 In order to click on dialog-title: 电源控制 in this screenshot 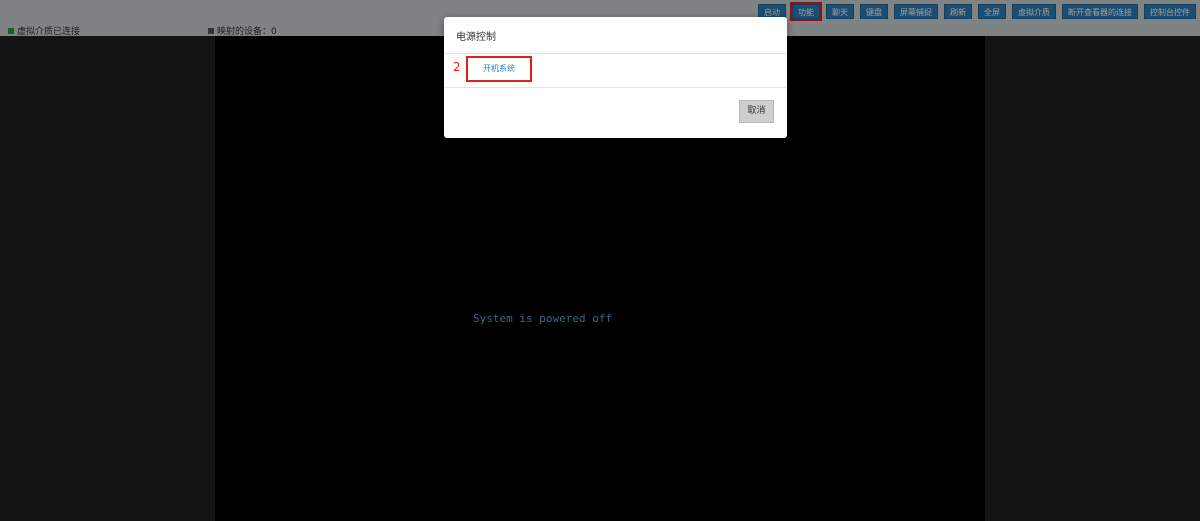, I will do `click(476, 37)`.